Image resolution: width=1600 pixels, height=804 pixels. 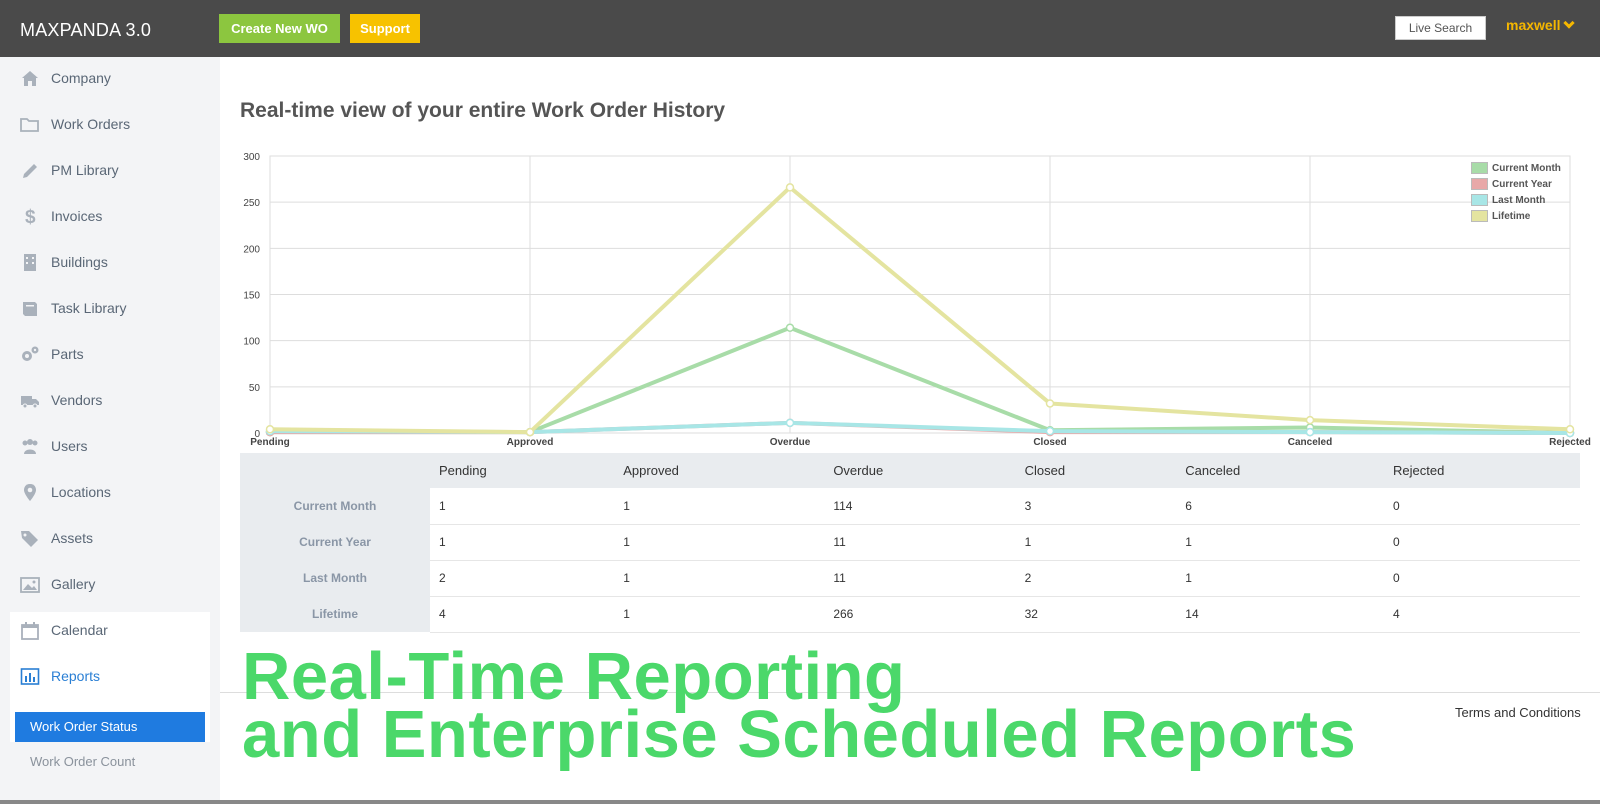 I want to click on sidebar-item-label: Vendors, so click(x=77, y=400).